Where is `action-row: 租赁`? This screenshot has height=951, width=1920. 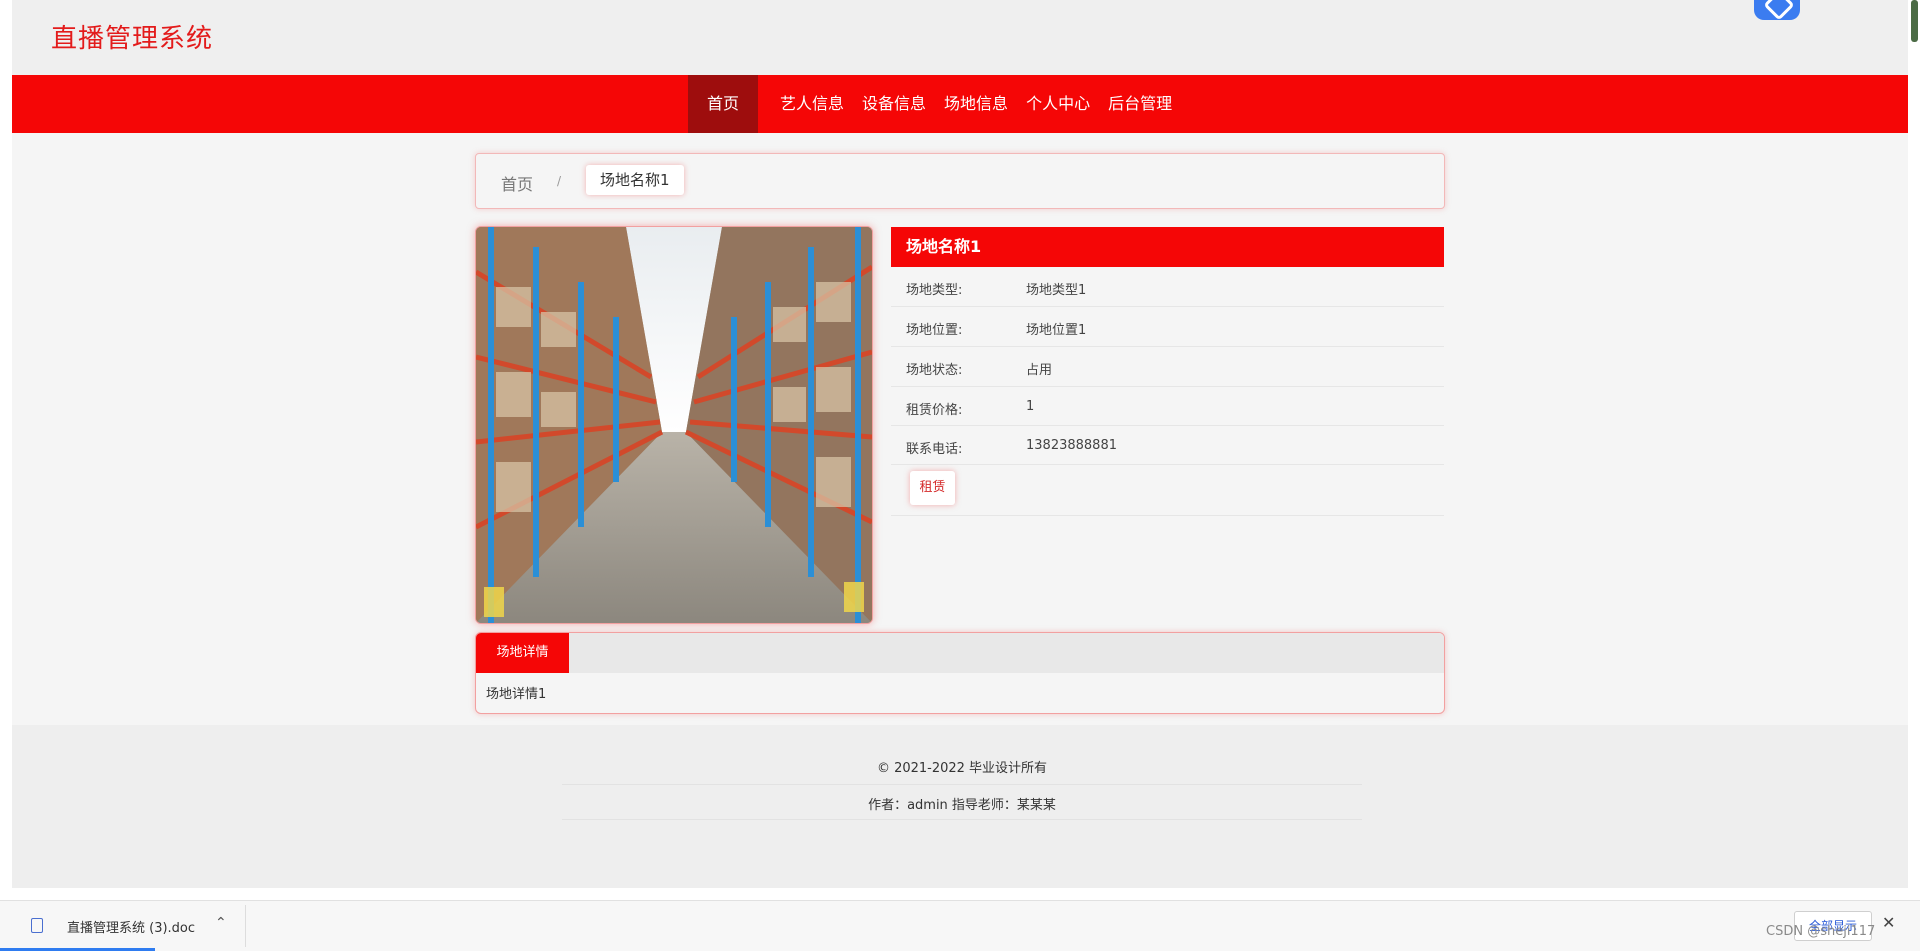
action-row: 租赁 is located at coordinates (1167, 490).